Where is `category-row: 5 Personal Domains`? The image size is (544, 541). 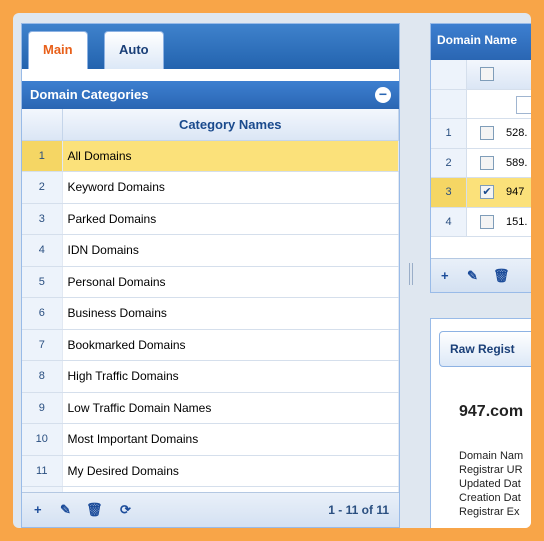
category-row: 5 Personal Domains is located at coordinates (210, 282).